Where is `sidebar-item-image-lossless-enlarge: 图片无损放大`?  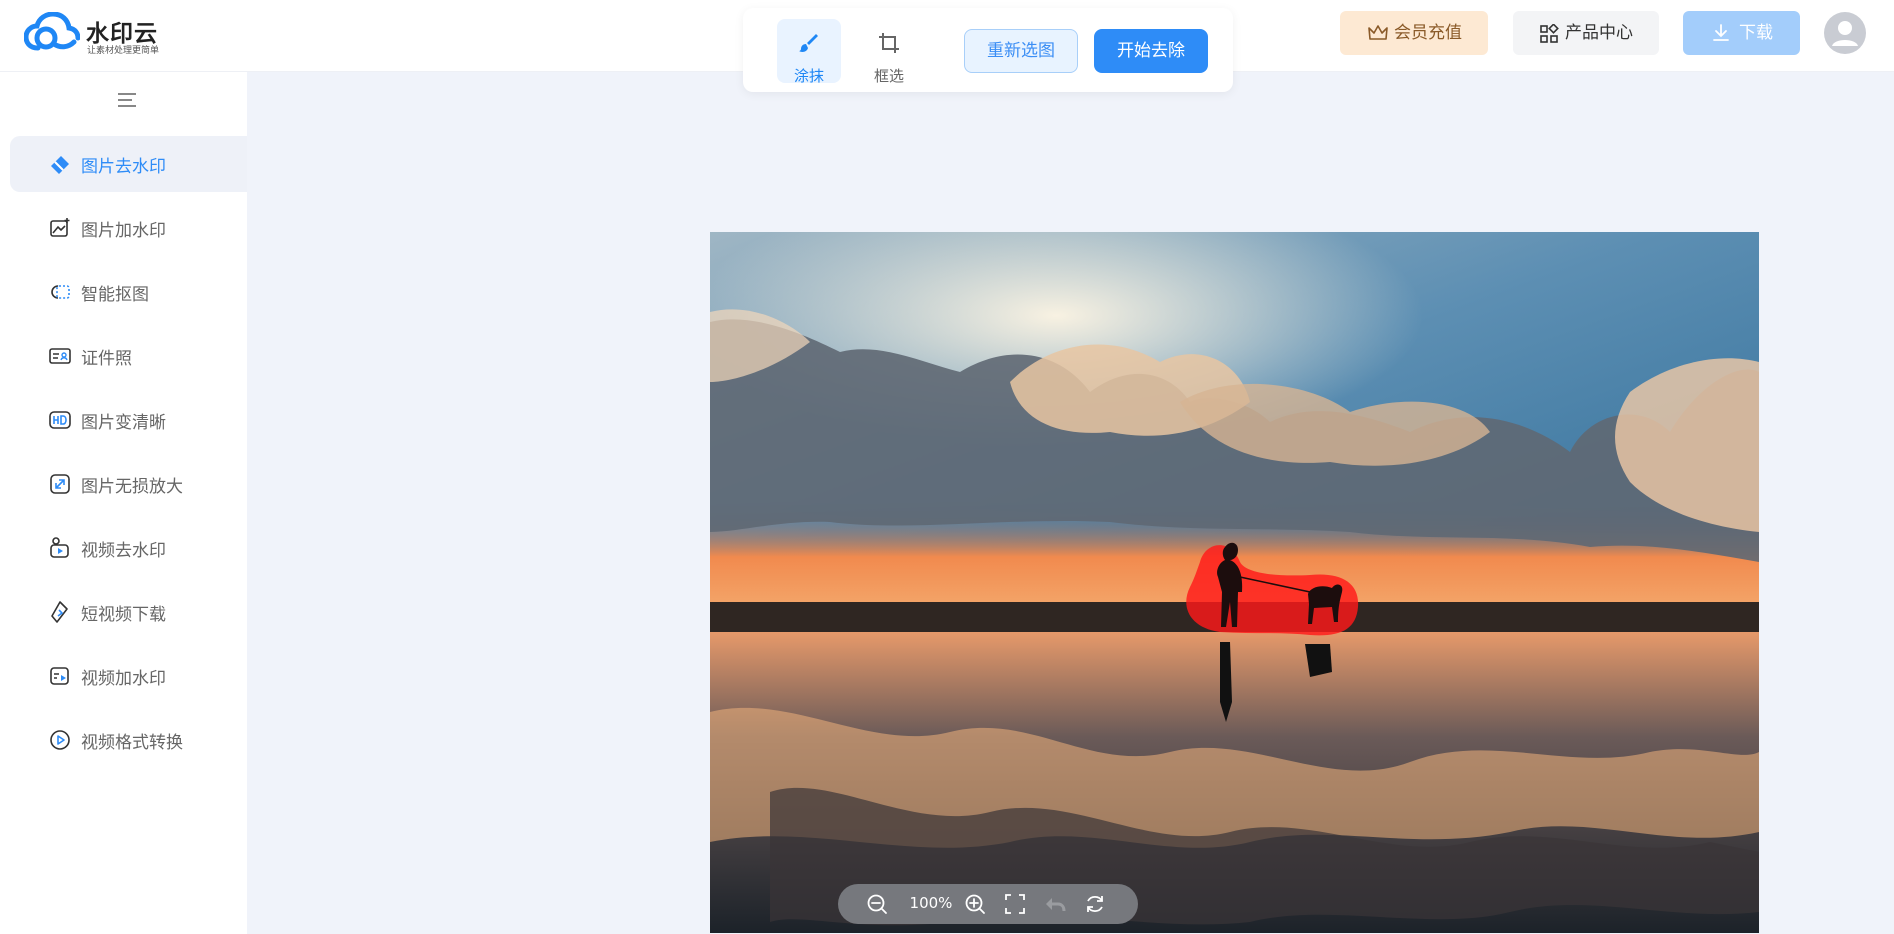 sidebar-item-image-lossless-enlarge: 图片无损放大 is located at coordinates (128, 484).